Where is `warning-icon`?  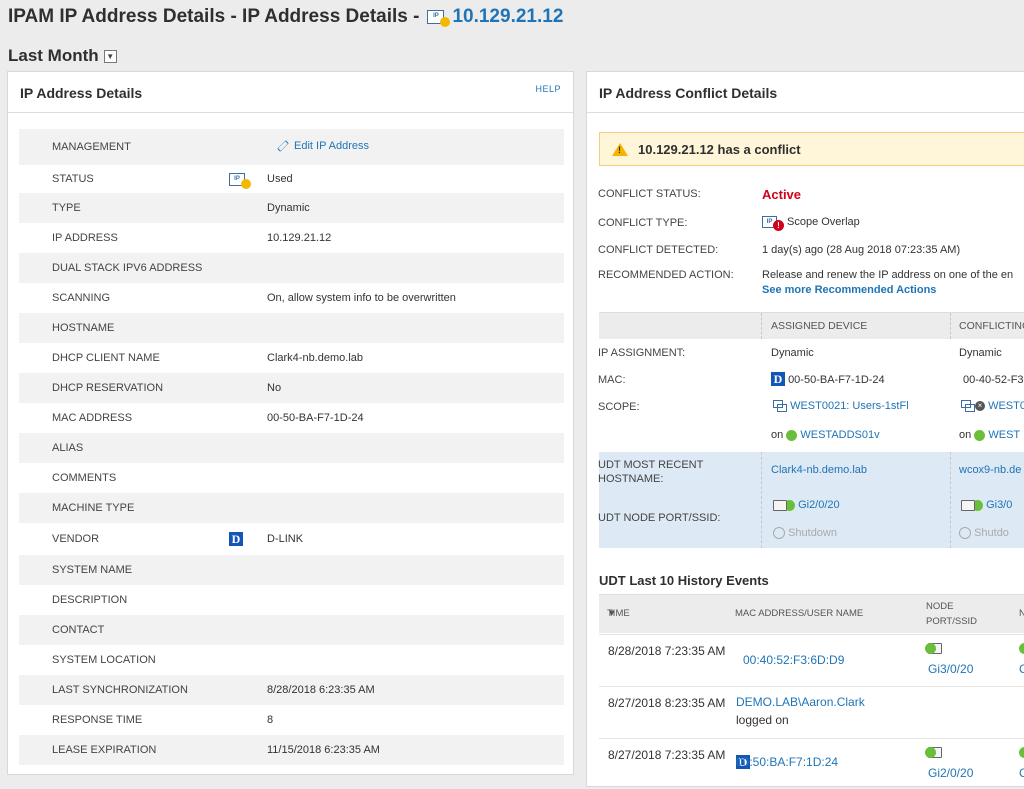 warning-icon is located at coordinates (620, 149).